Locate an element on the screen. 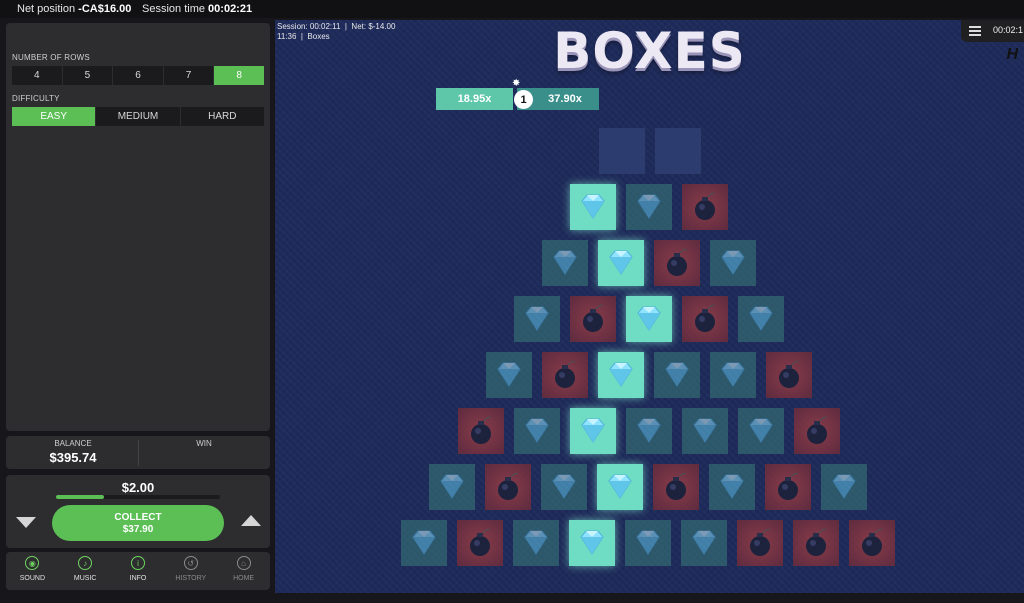  session-time-value: 00:02:21 is located at coordinates (230, 9).